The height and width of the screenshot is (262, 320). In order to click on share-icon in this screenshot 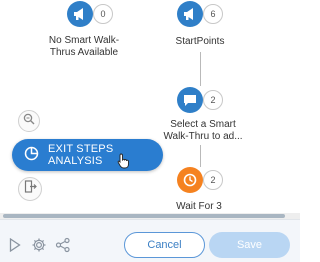, I will do `click(63, 245)`.